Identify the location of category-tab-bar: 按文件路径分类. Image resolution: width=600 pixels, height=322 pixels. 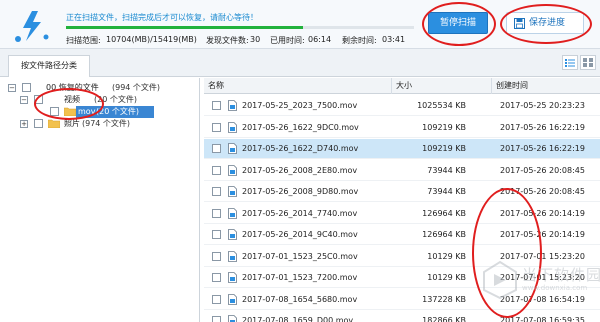
(300, 63).